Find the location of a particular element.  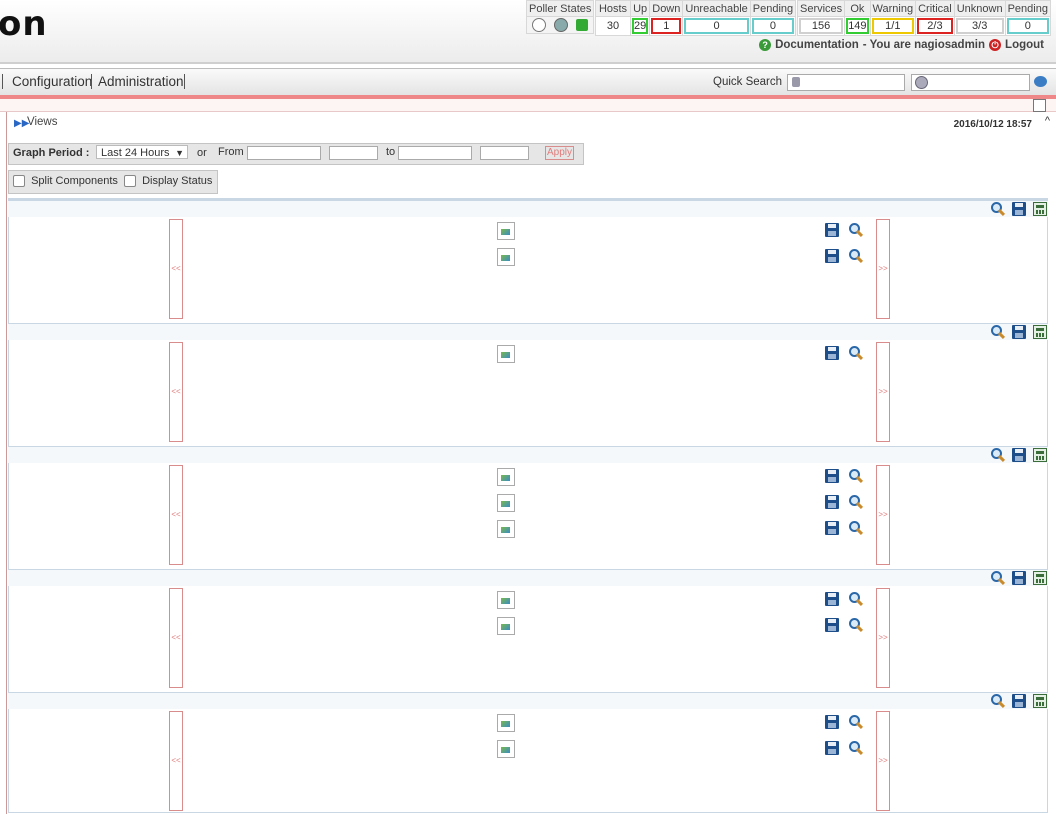

display-status-checkbox is located at coordinates (130, 181).